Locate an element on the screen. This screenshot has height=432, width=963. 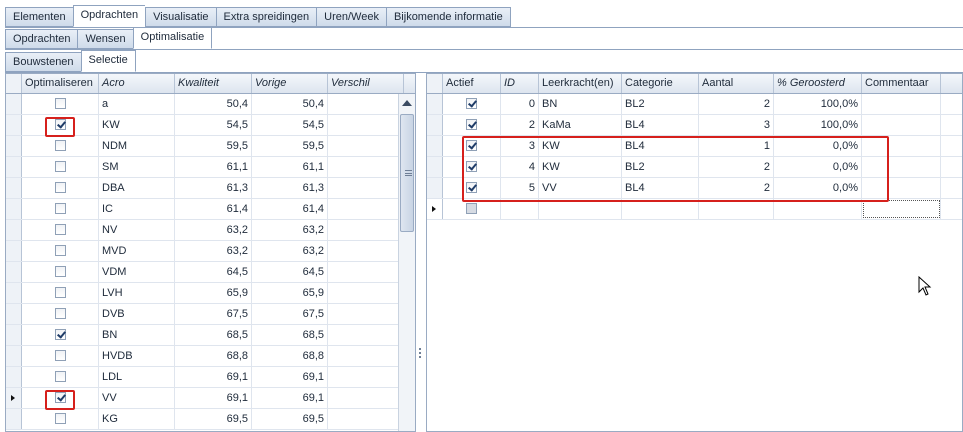
table-row: LDL 69,1 69,1 is located at coordinates (210, 377).